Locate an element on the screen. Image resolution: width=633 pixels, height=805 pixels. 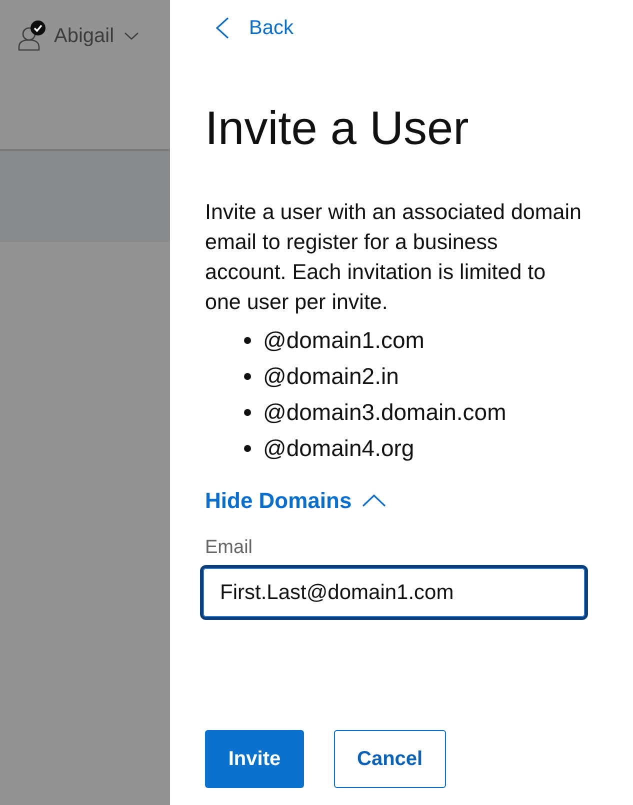
invite-button: Invite is located at coordinates (254, 759).